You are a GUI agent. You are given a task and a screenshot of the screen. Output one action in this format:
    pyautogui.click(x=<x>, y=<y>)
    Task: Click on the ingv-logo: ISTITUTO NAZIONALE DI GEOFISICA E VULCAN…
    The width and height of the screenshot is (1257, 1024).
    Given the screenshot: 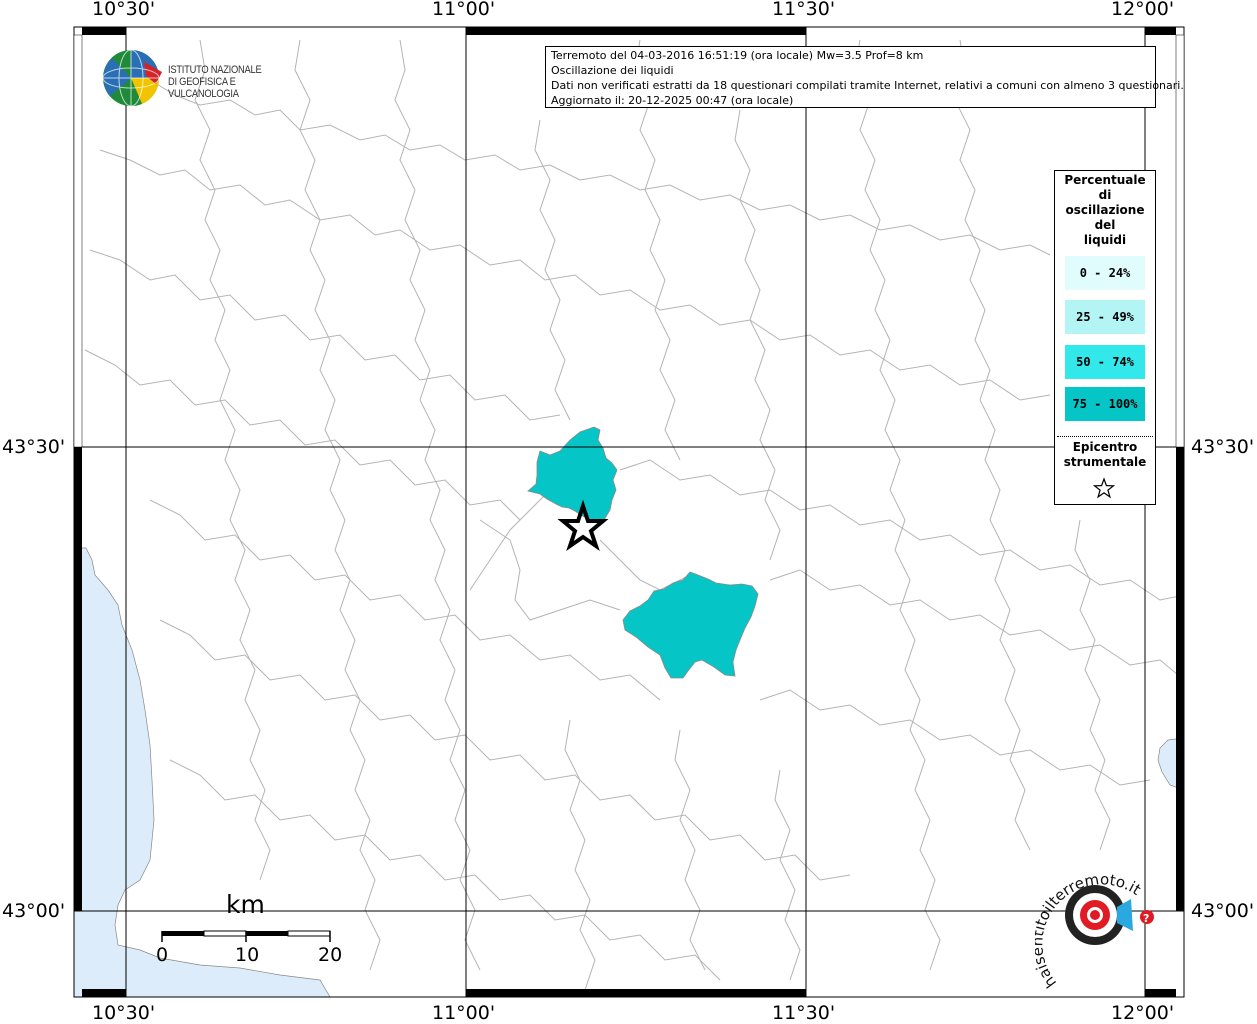 What is the action you would take?
    pyautogui.click(x=212, y=78)
    